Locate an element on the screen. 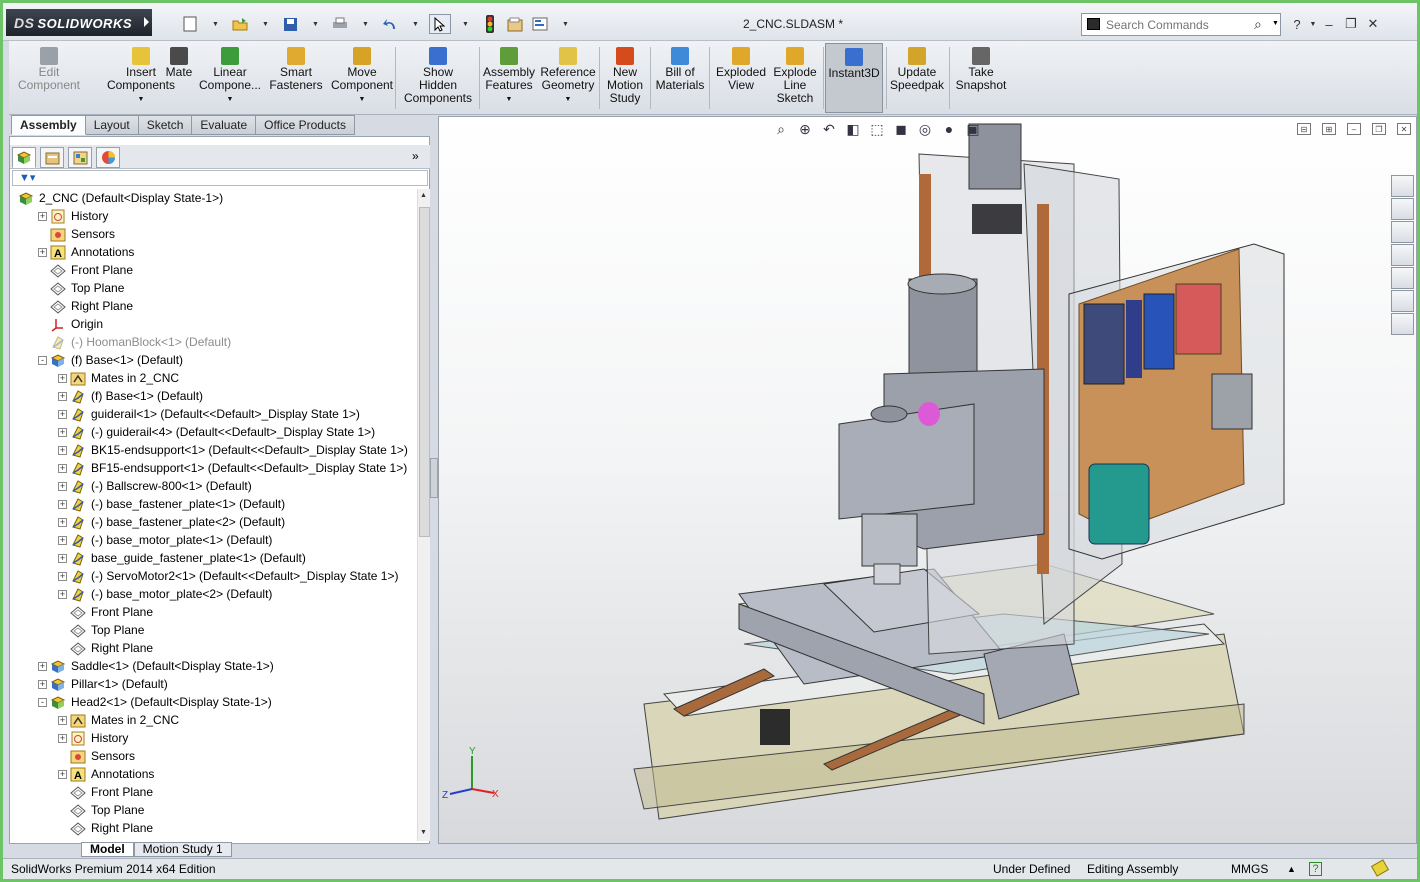 This screenshot has height=882, width=1420. viewport-split-vertical-icon: ⊞ is located at coordinates (1329, 129).